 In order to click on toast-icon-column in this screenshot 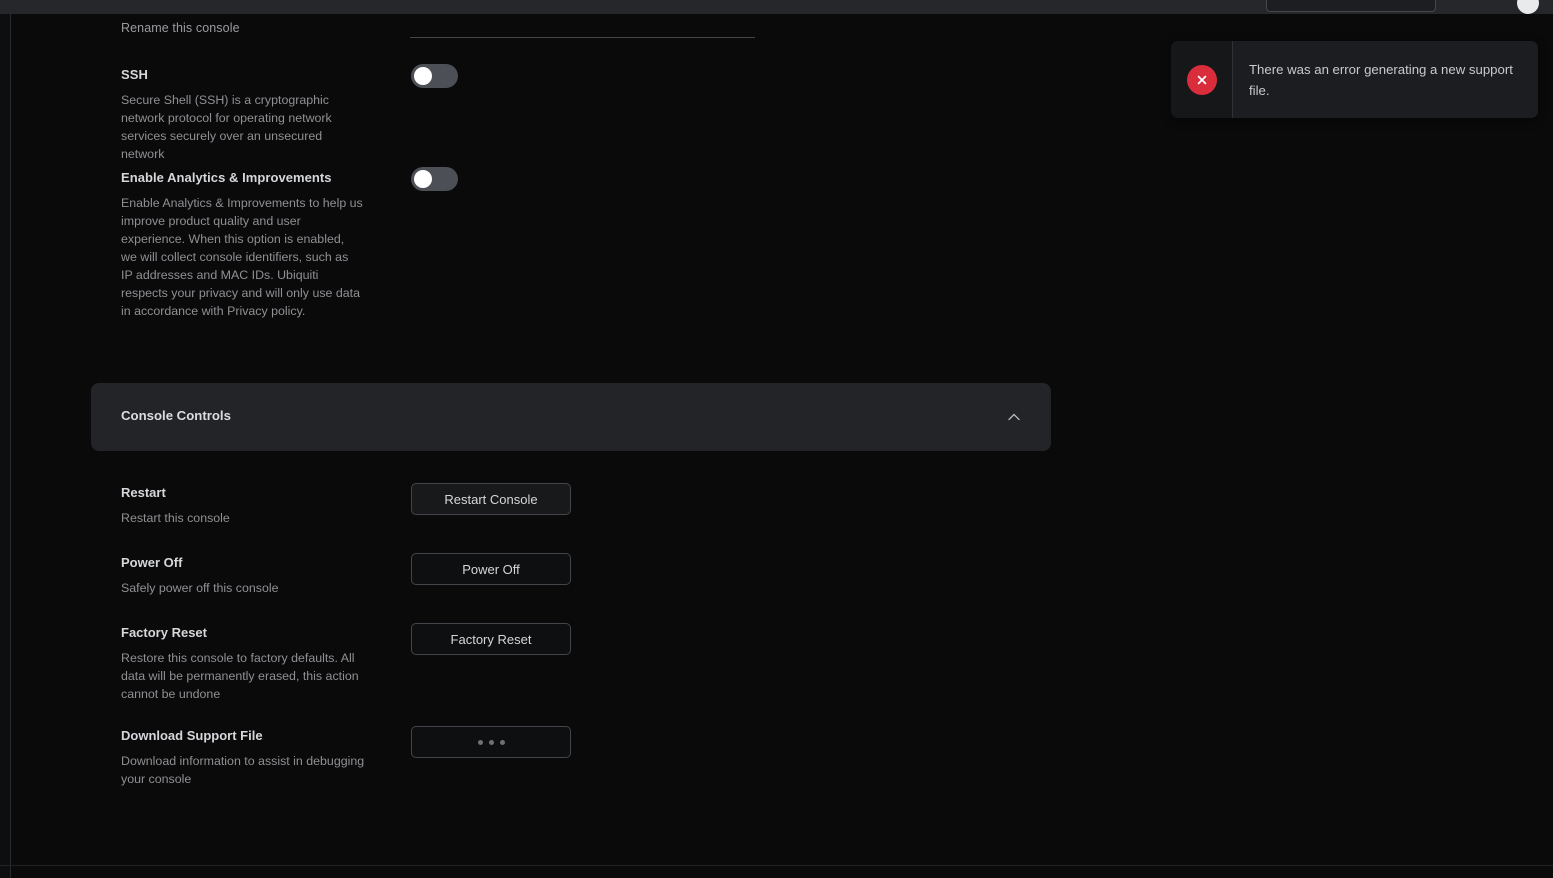, I will do `click(1202, 79)`.